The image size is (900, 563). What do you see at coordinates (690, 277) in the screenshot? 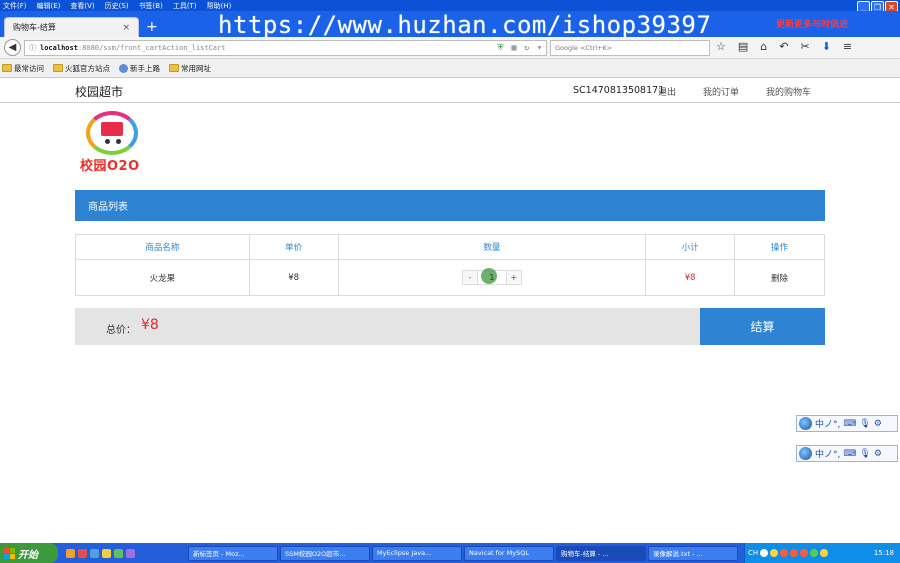
I see `subtotal: ¥8` at bounding box center [690, 277].